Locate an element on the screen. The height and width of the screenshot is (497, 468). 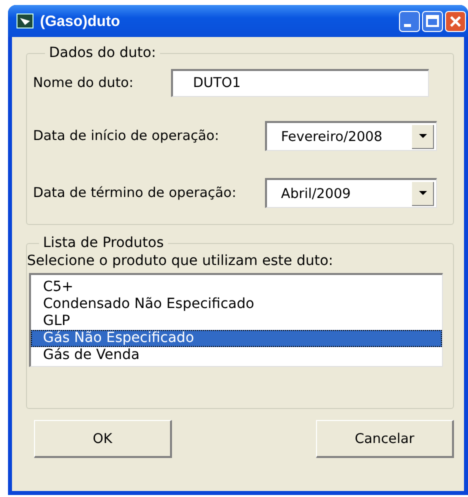
list-item: Gás Não Especificado is located at coordinates (236, 338).